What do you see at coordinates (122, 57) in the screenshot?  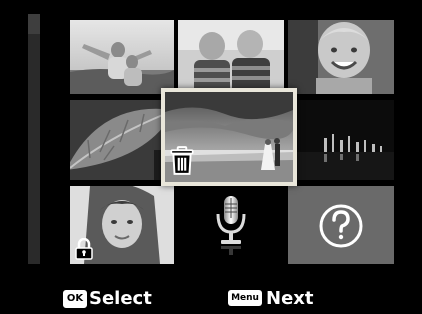 I see `thumbnail-couple-in-field` at bounding box center [122, 57].